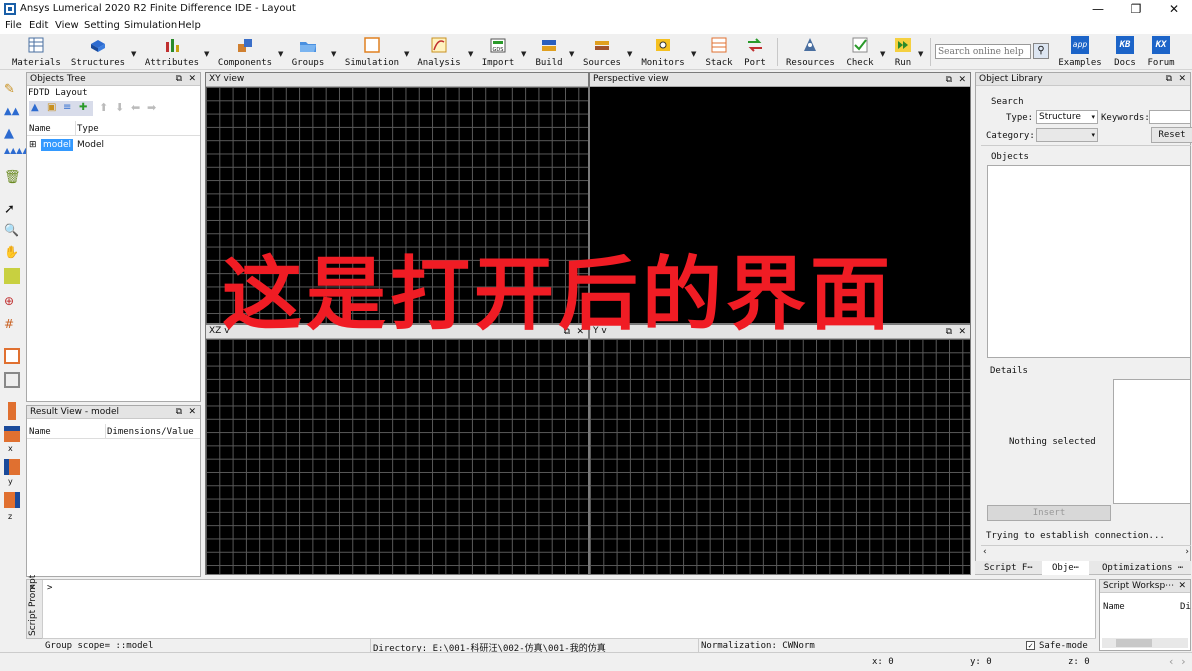  What do you see at coordinates (1098, 9) in the screenshot?
I see `minimize-button: —` at bounding box center [1098, 9].